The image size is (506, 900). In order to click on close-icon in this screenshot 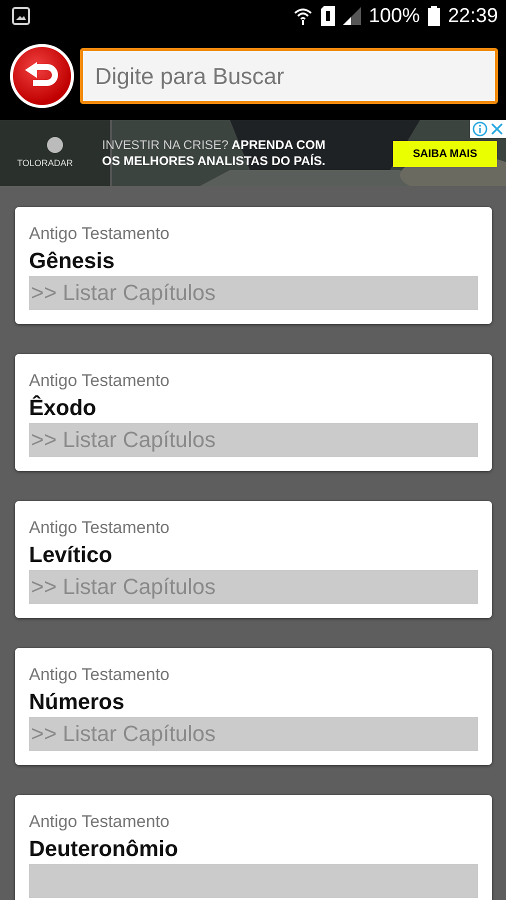, I will do `click(497, 129)`.